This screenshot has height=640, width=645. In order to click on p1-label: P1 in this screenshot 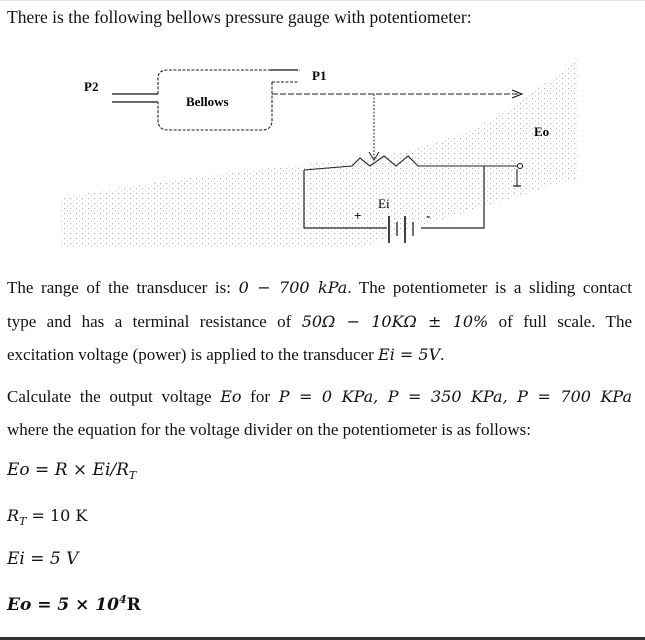, I will do `click(319, 75)`.